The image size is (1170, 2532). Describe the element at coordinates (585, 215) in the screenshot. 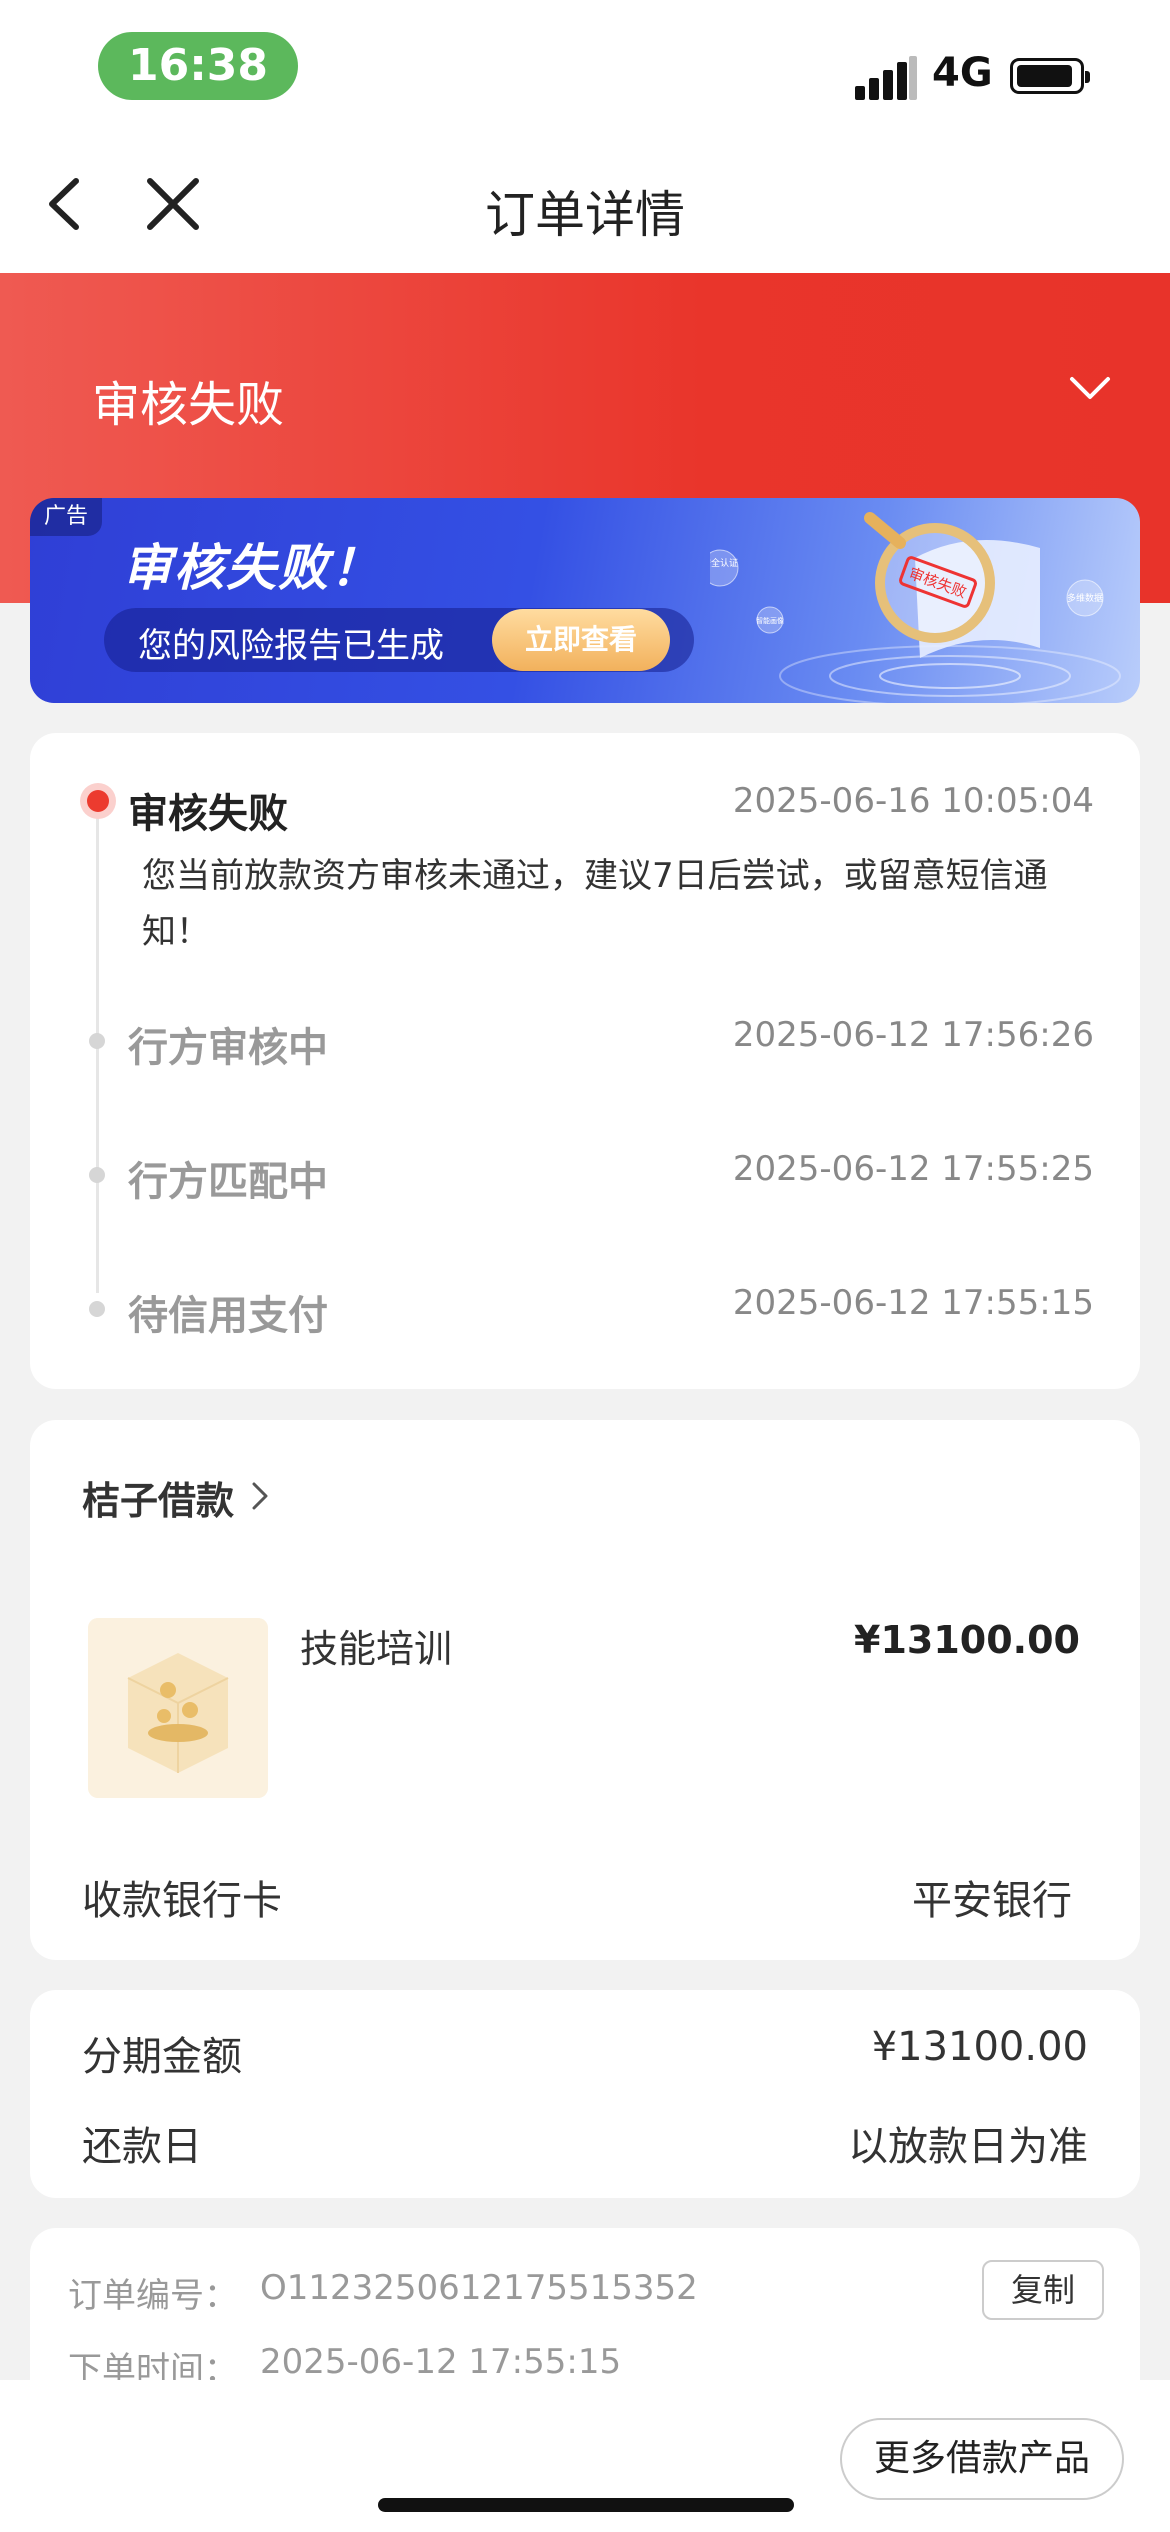

I see `page-title: 订单详情` at that location.